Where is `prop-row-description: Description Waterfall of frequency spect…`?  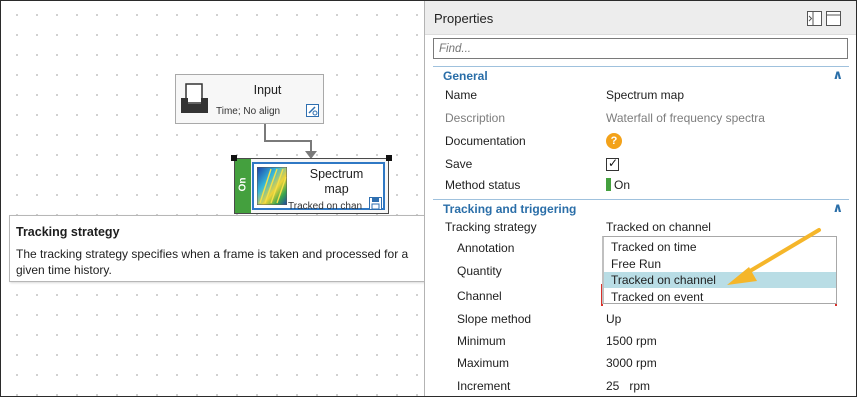
prop-row-description: Description Waterfall of frequency spect… is located at coordinates (645, 119).